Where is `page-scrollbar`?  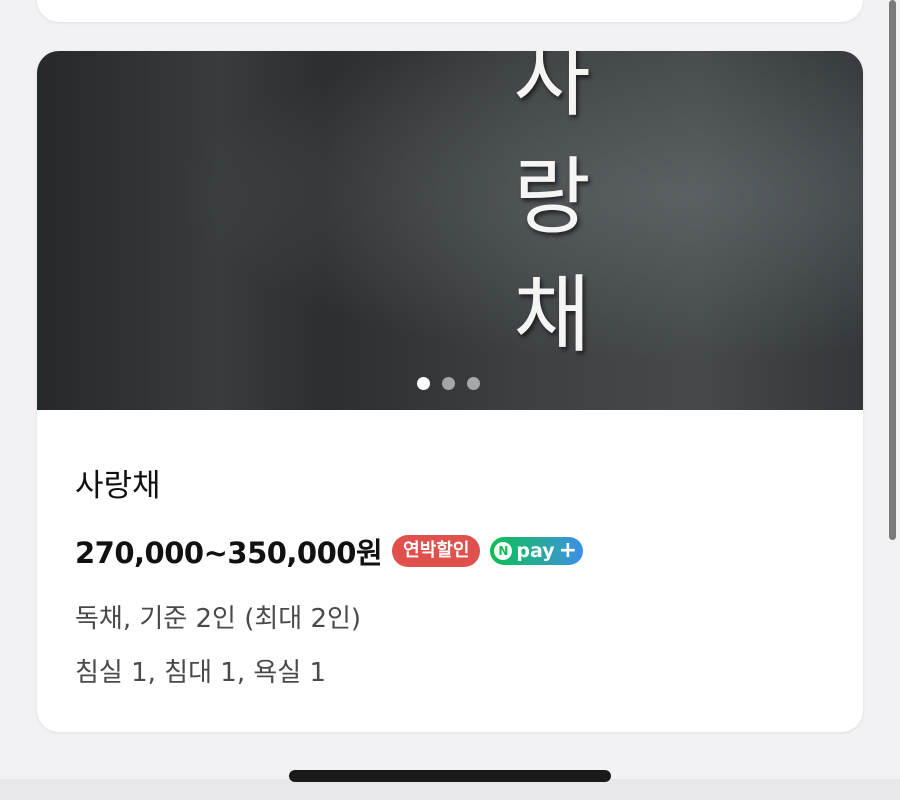 page-scrollbar is located at coordinates (892, 270).